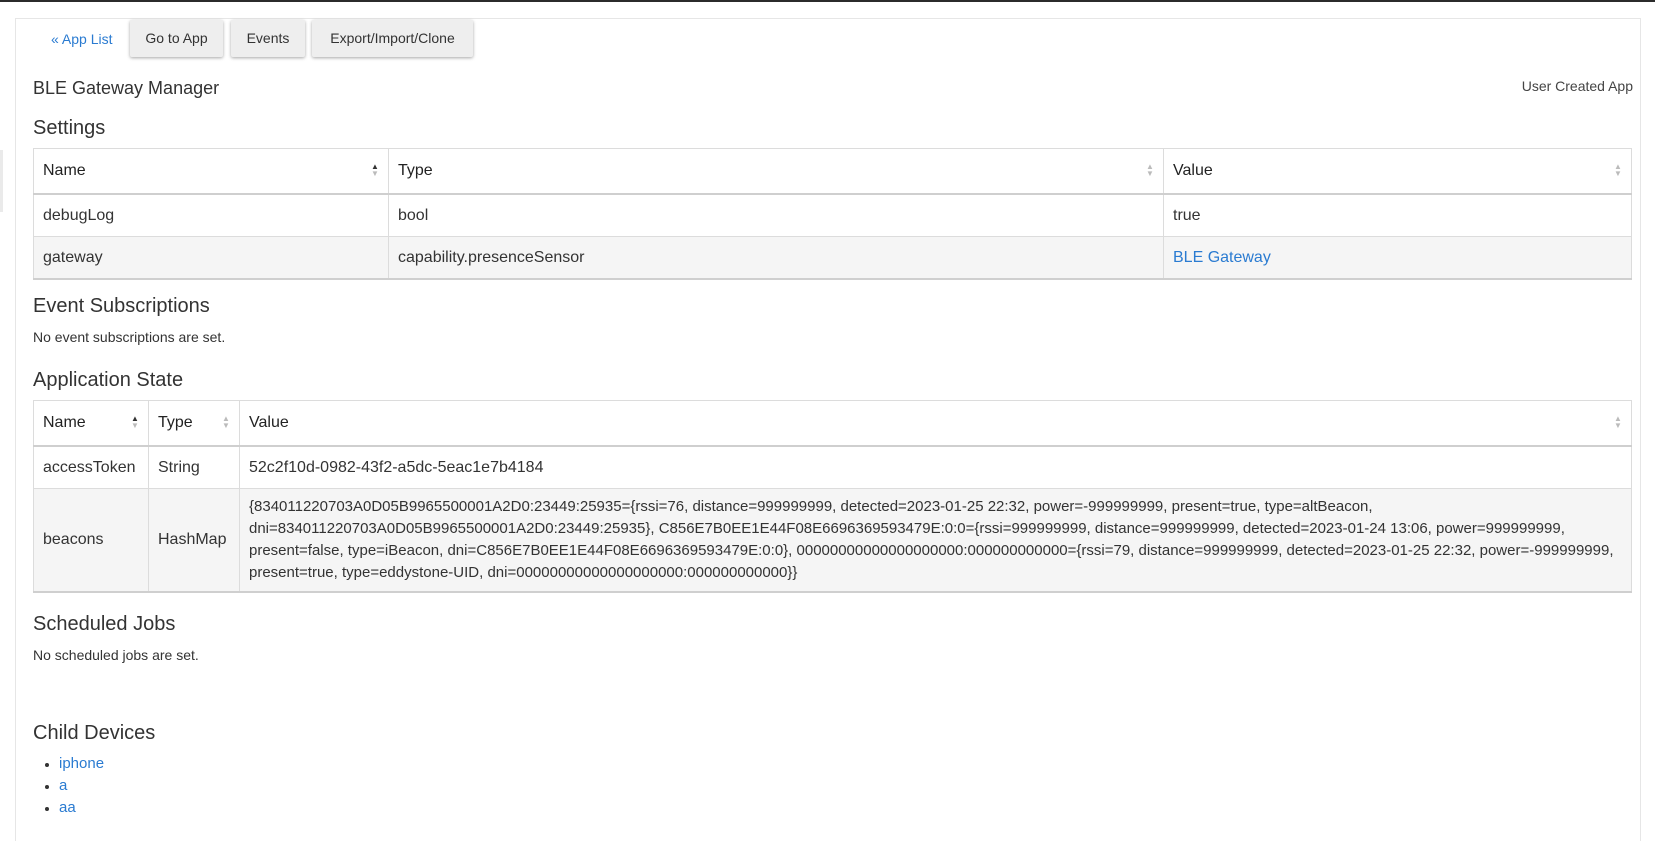 This screenshot has height=841, width=1655. What do you see at coordinates (268, 38) in the screenshot?
I see `events-button: Events` at bounding box center [268, 38].